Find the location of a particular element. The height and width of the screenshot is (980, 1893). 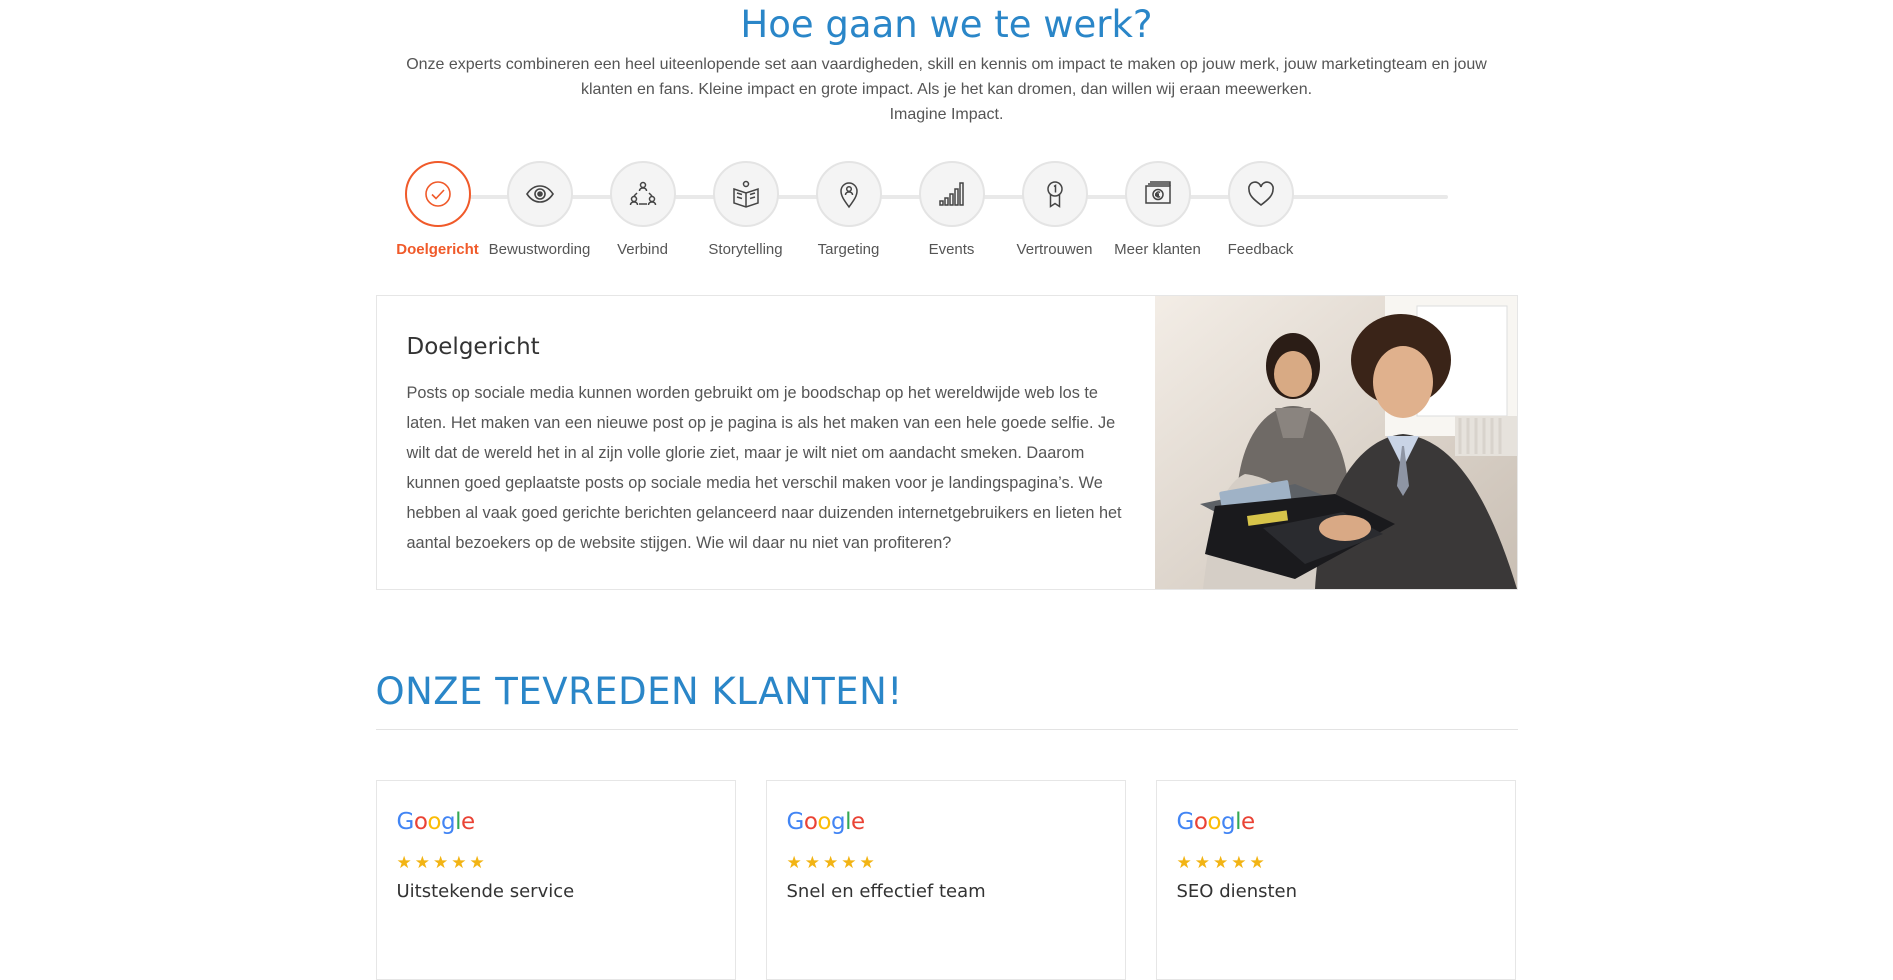

review-card: Google ★★★★★ Snel en effectief team is located at coordinates (945, 880).